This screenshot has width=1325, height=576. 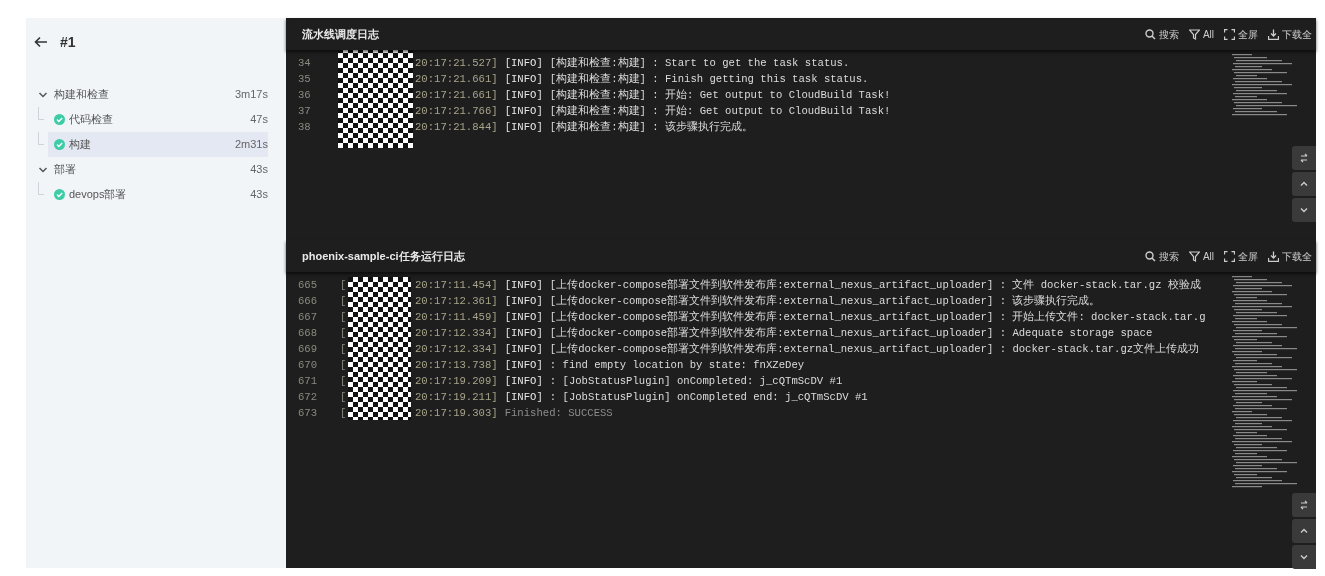 I want to click on log-message: : [JobStatusPlugin] onCompleted end: j_cQTmScDV #1, so click(x=708, y=398).